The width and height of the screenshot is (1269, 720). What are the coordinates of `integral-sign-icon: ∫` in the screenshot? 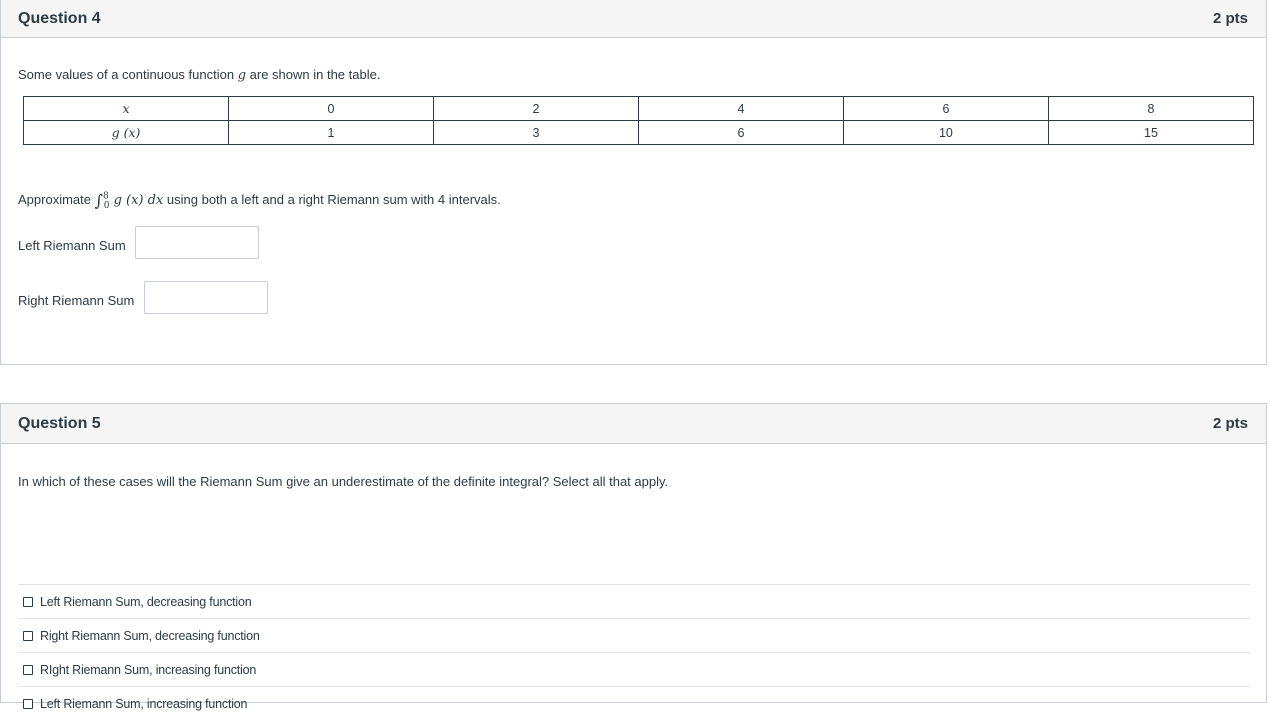 It's located at (98, 200).